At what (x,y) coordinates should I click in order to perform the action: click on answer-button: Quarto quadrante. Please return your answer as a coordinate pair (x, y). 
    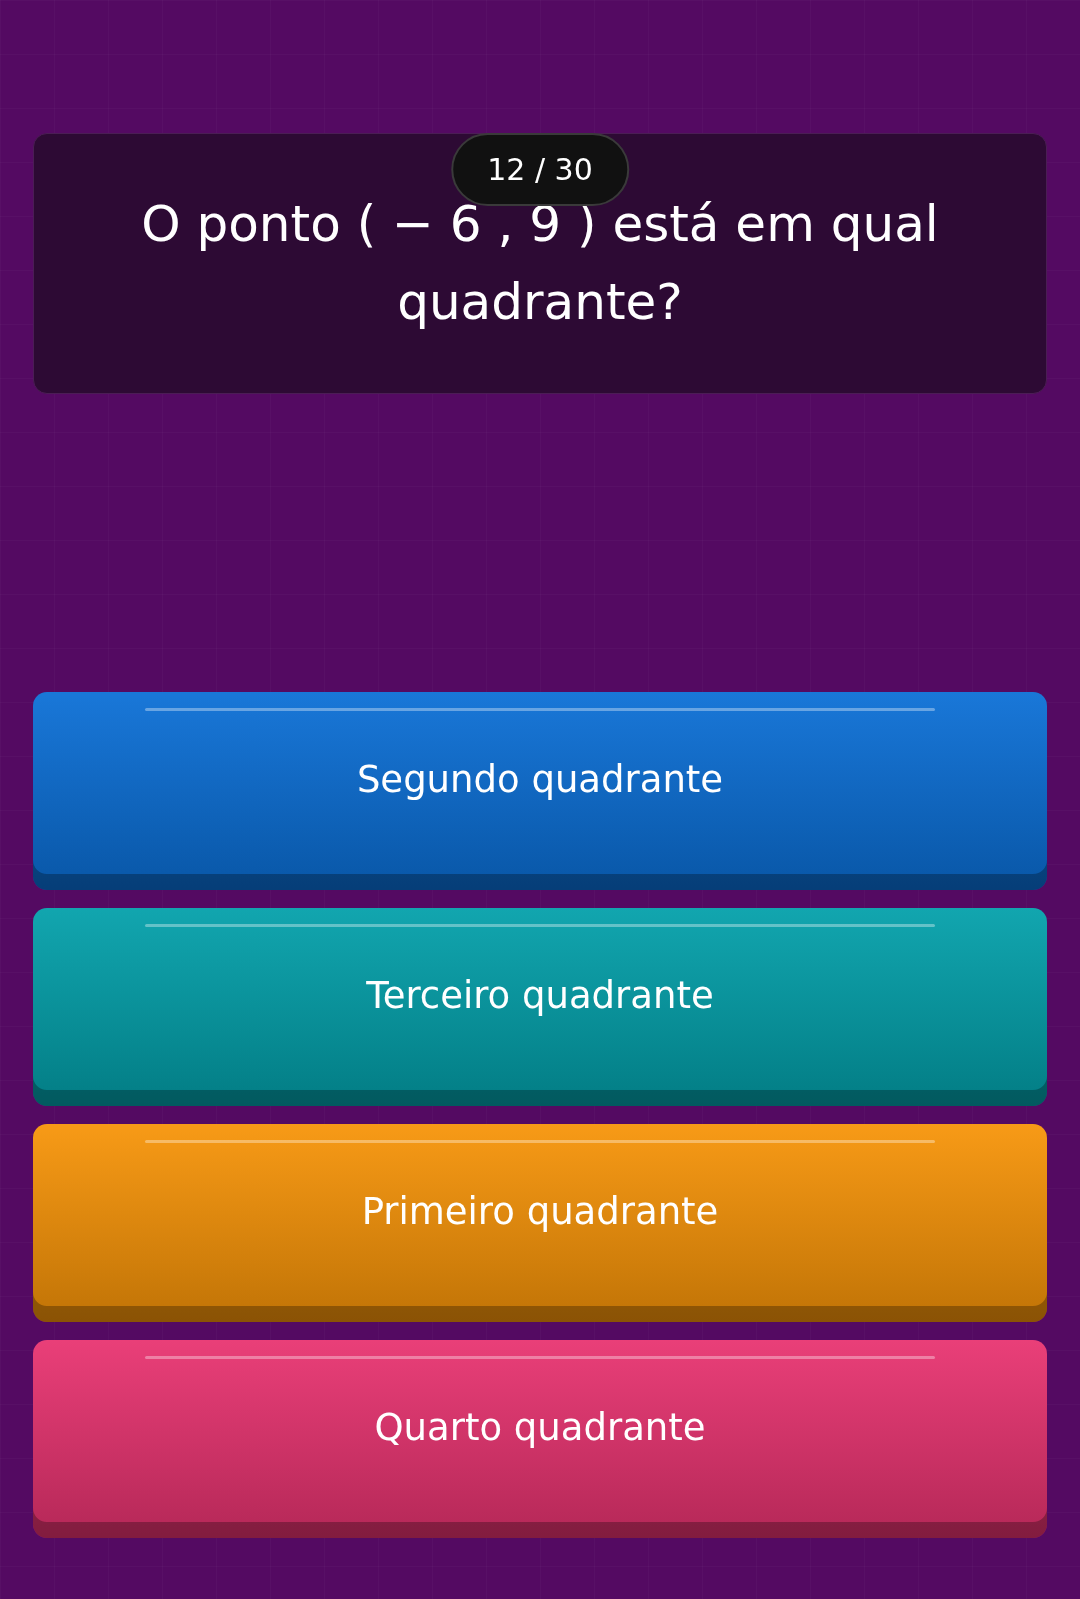
    Looking at the image, I should click on (540, 1439).